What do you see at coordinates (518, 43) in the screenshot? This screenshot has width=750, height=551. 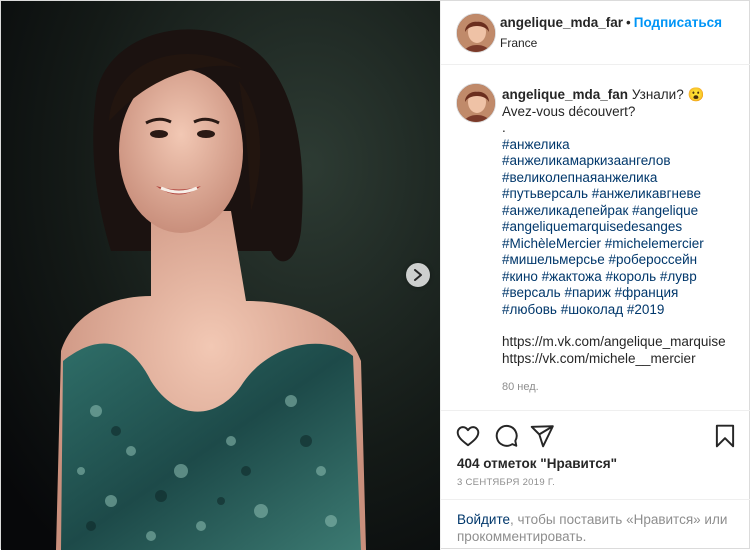 I see `location-link: France` at bounding box center [518, 43].